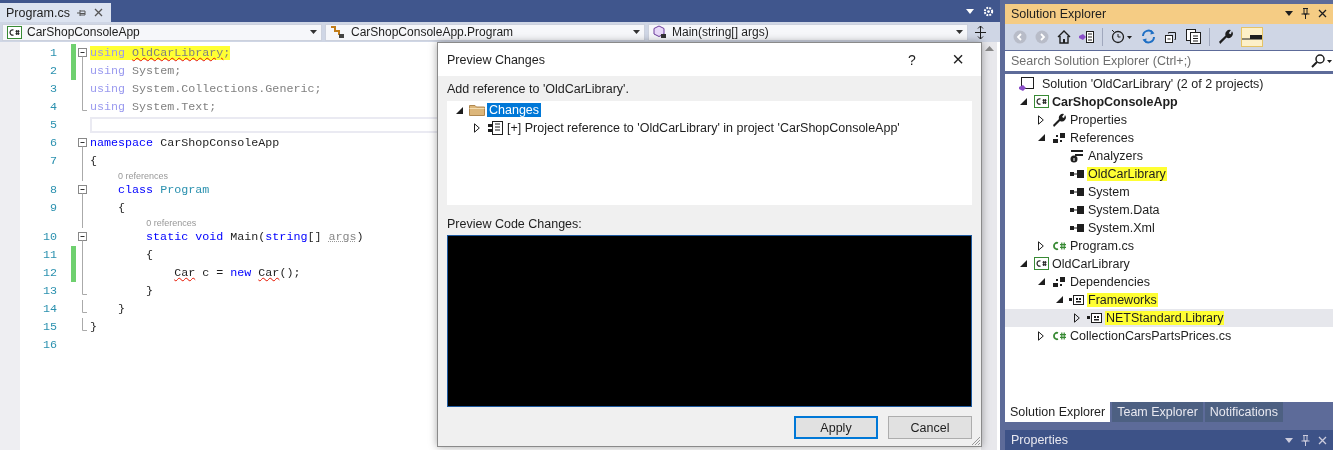  What do you see at coordinates (1169, 101) in the screenshot?
I see `tree-item: CarShopConsoleApp` at bounding box center [1169, 101].